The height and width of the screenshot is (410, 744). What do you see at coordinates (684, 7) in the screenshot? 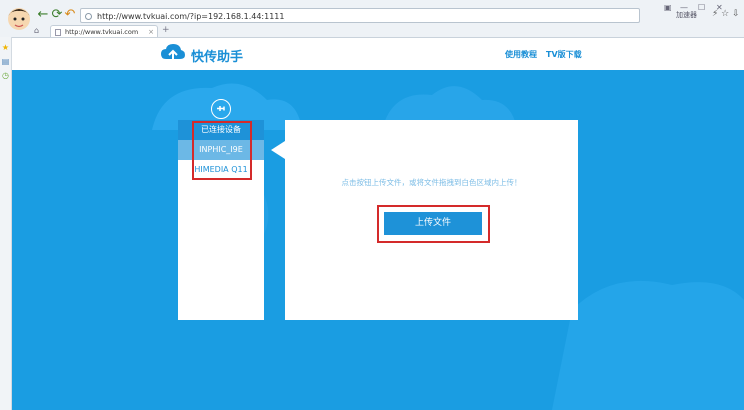
I see `minimize-icon: —` at bounding box center [684, 7].